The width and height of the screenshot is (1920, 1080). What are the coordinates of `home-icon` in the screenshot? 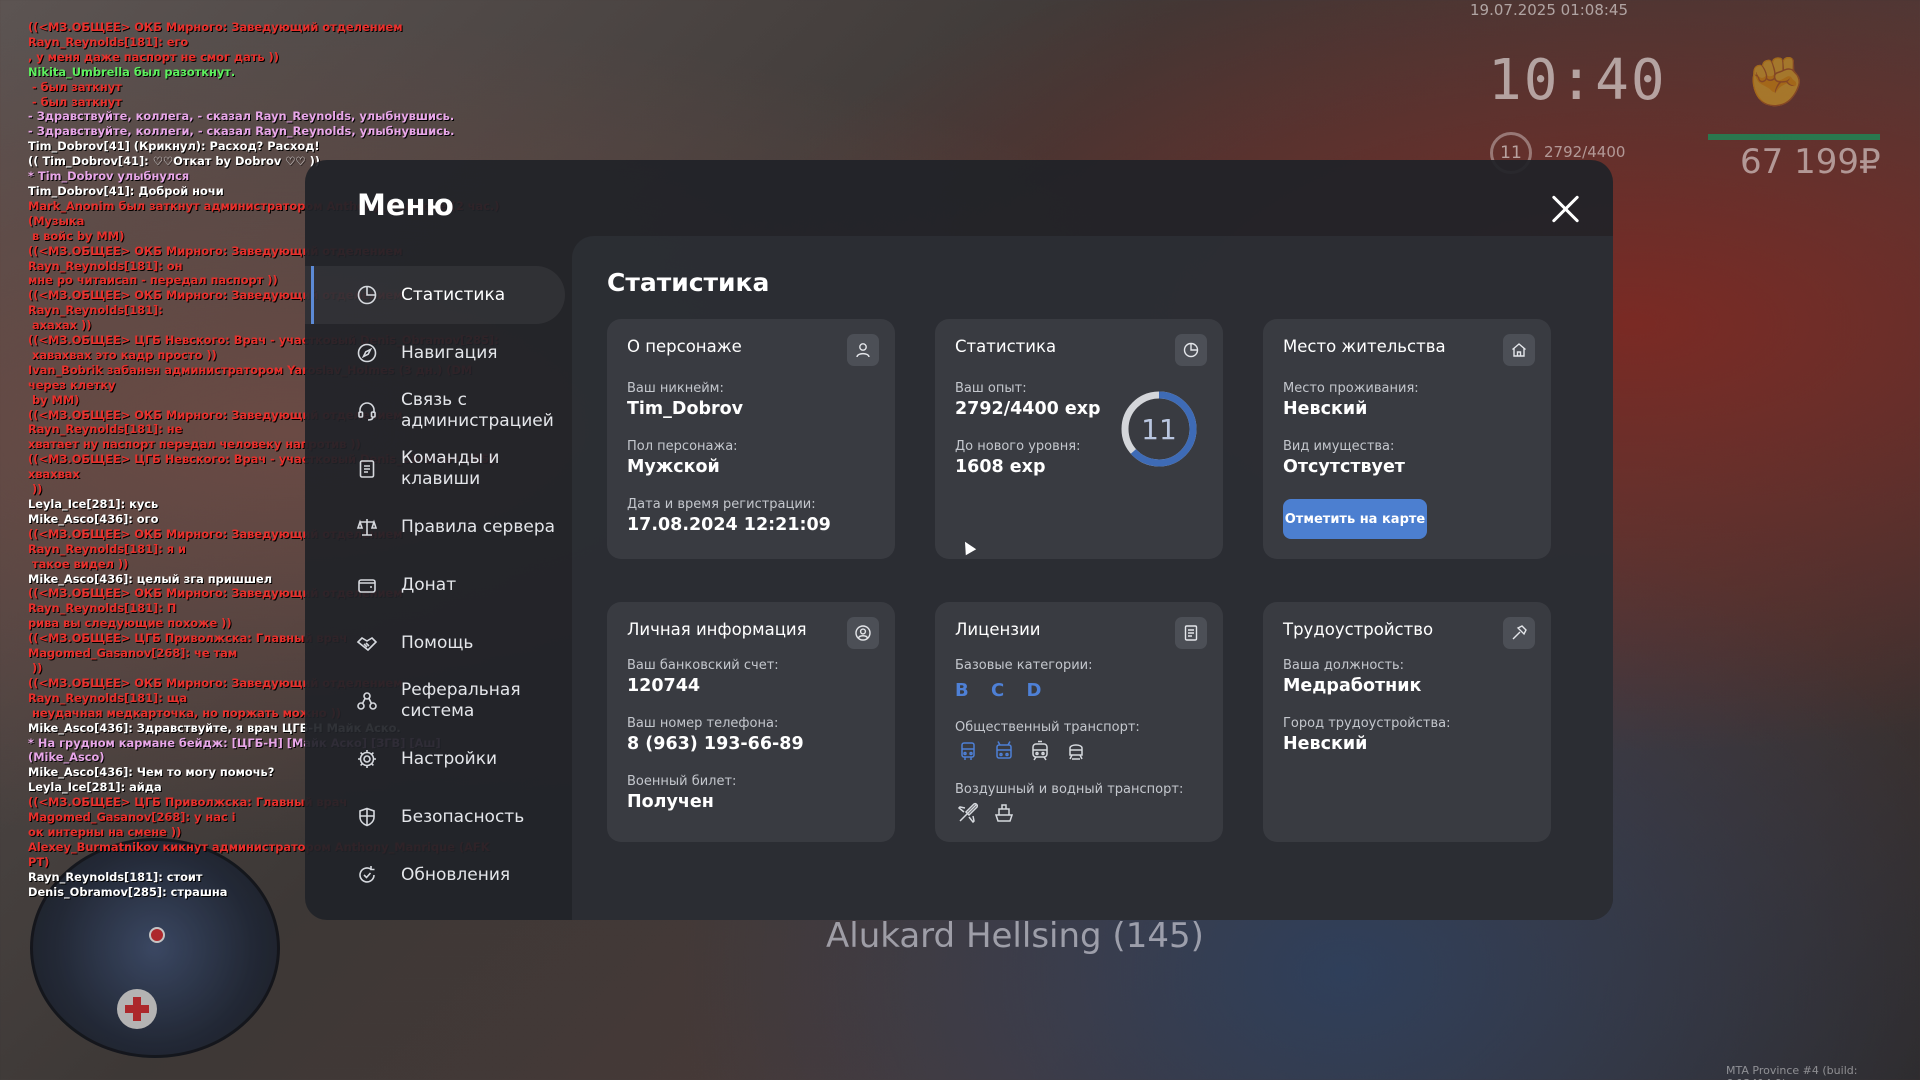 It's located at (1519, 350).